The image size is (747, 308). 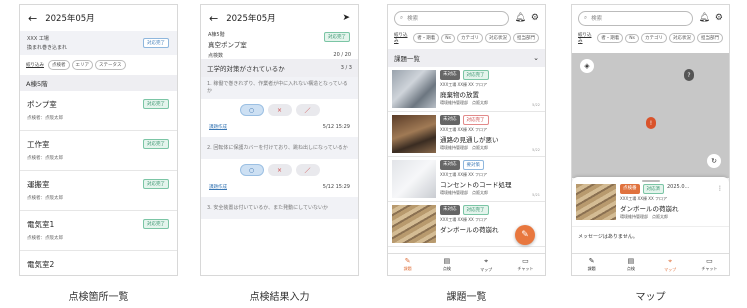 What do you see at coordinates (650, 233) in the screenshot?
I see `message-text: メッセージはありません。` at bounding box center [650, 233].